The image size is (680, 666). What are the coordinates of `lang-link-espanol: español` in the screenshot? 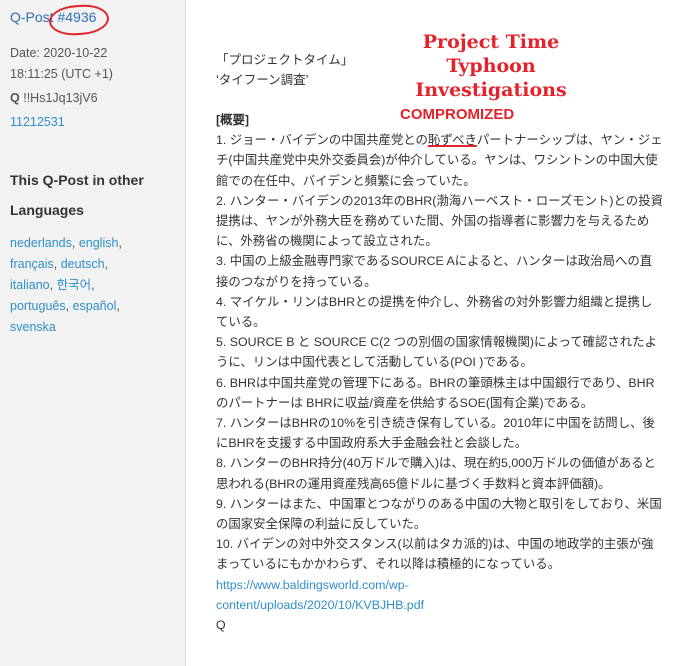 It's located at (95, 306).